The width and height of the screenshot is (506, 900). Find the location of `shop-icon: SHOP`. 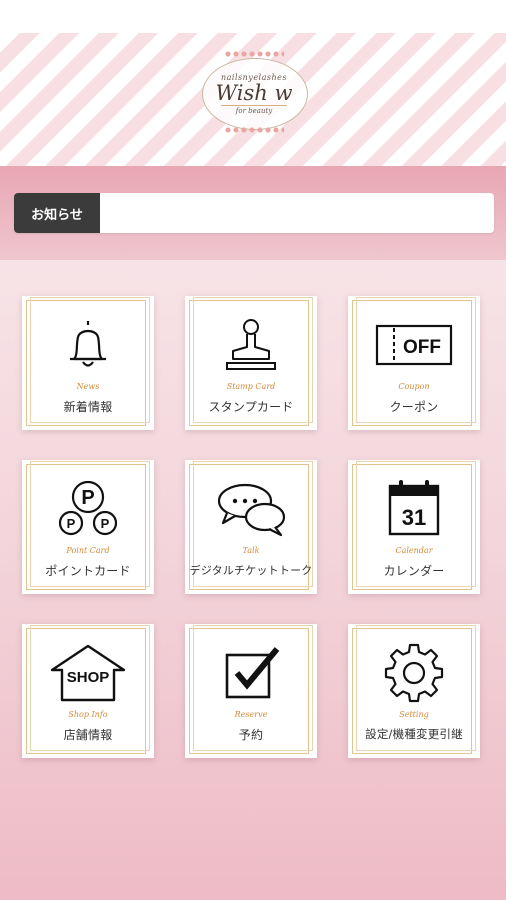

shop-icon: SHOP is located at coordinates (88, 673).